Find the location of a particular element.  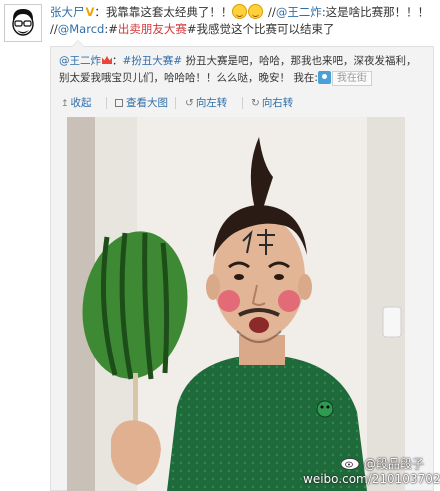

post-text-part: ：我靠靠这套太经典了！！ is located at coordinates (163, 12).